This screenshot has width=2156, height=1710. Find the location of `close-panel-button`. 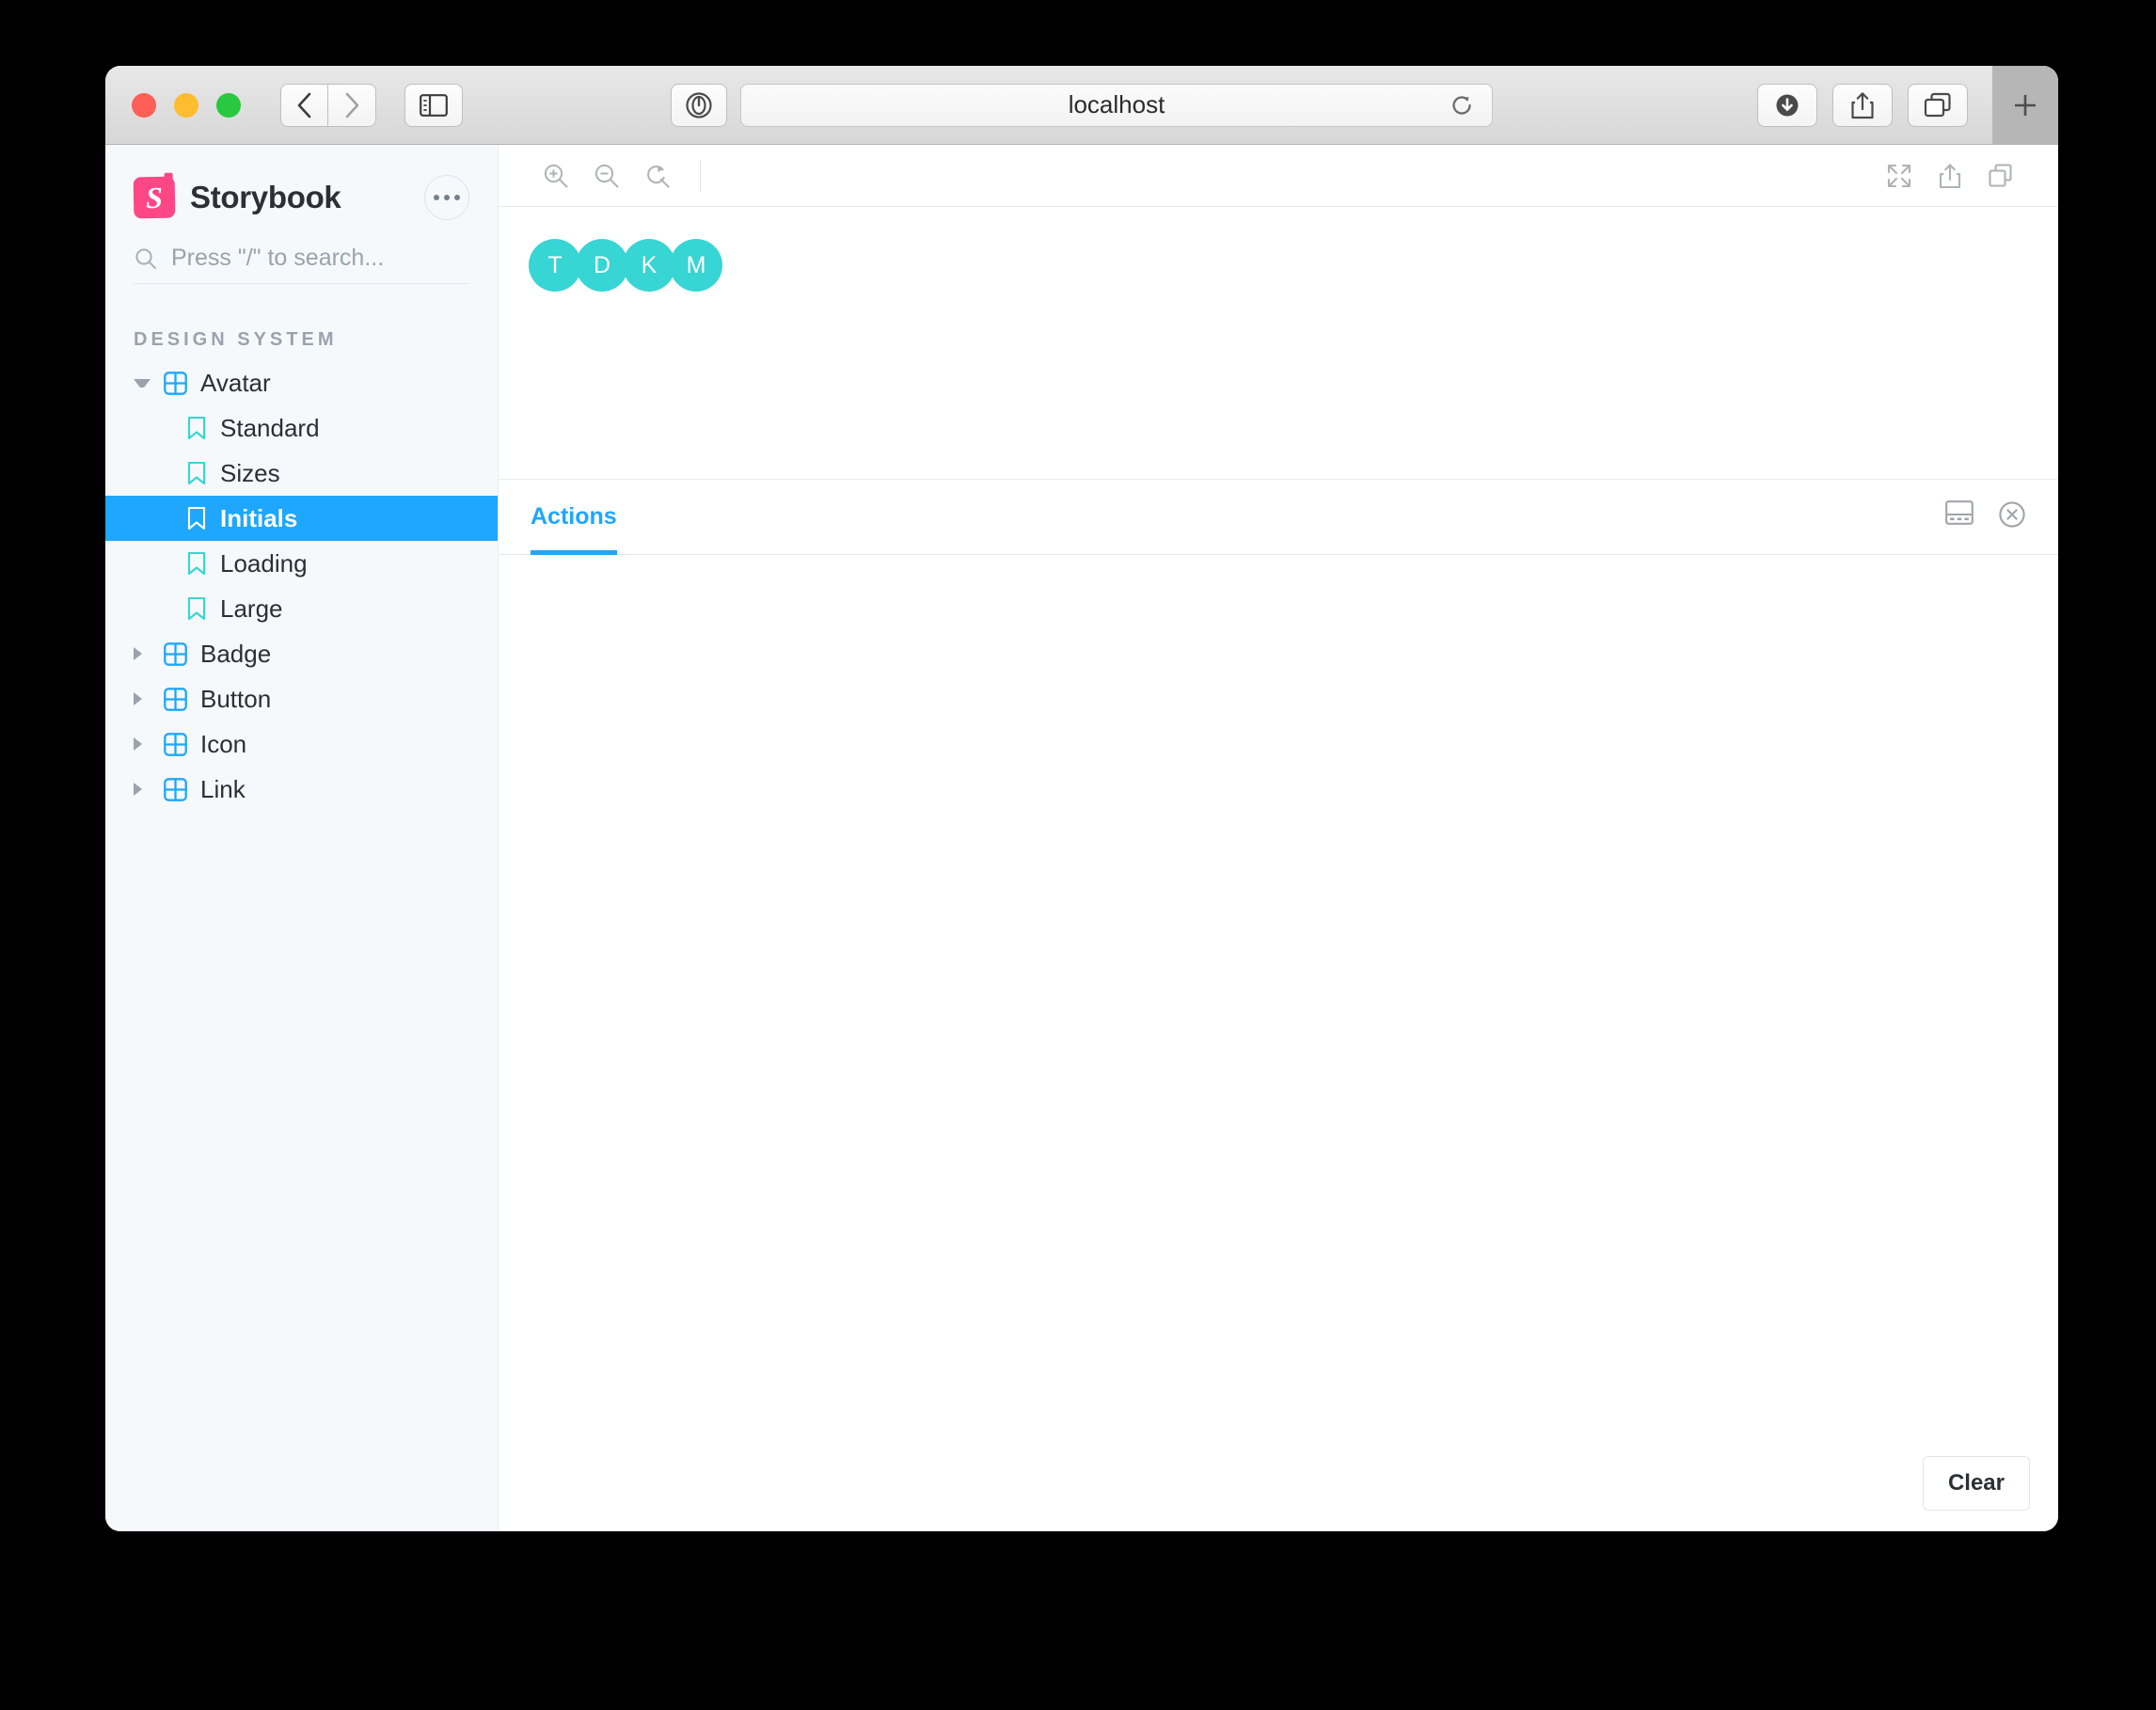

close-panel-button is located at coordinates (2012, 516).